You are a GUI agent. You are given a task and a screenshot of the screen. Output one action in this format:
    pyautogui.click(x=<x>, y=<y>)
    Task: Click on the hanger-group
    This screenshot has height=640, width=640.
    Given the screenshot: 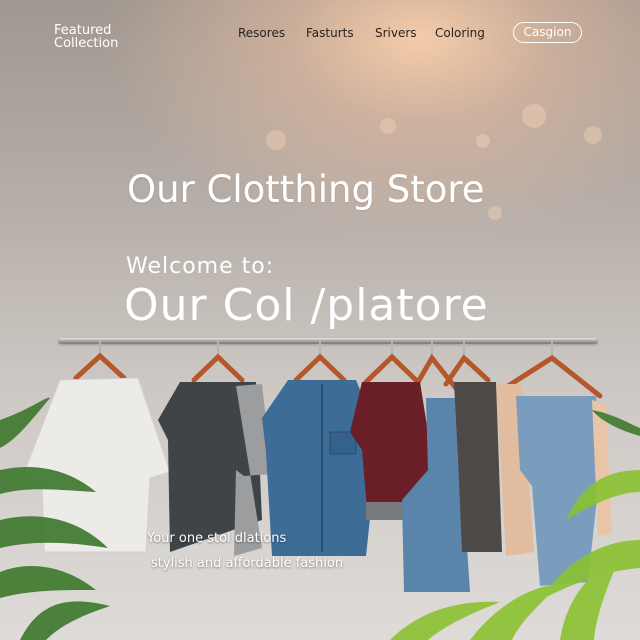 What is the action you would take?
    pyautogui.click(x=326, y=348)
    